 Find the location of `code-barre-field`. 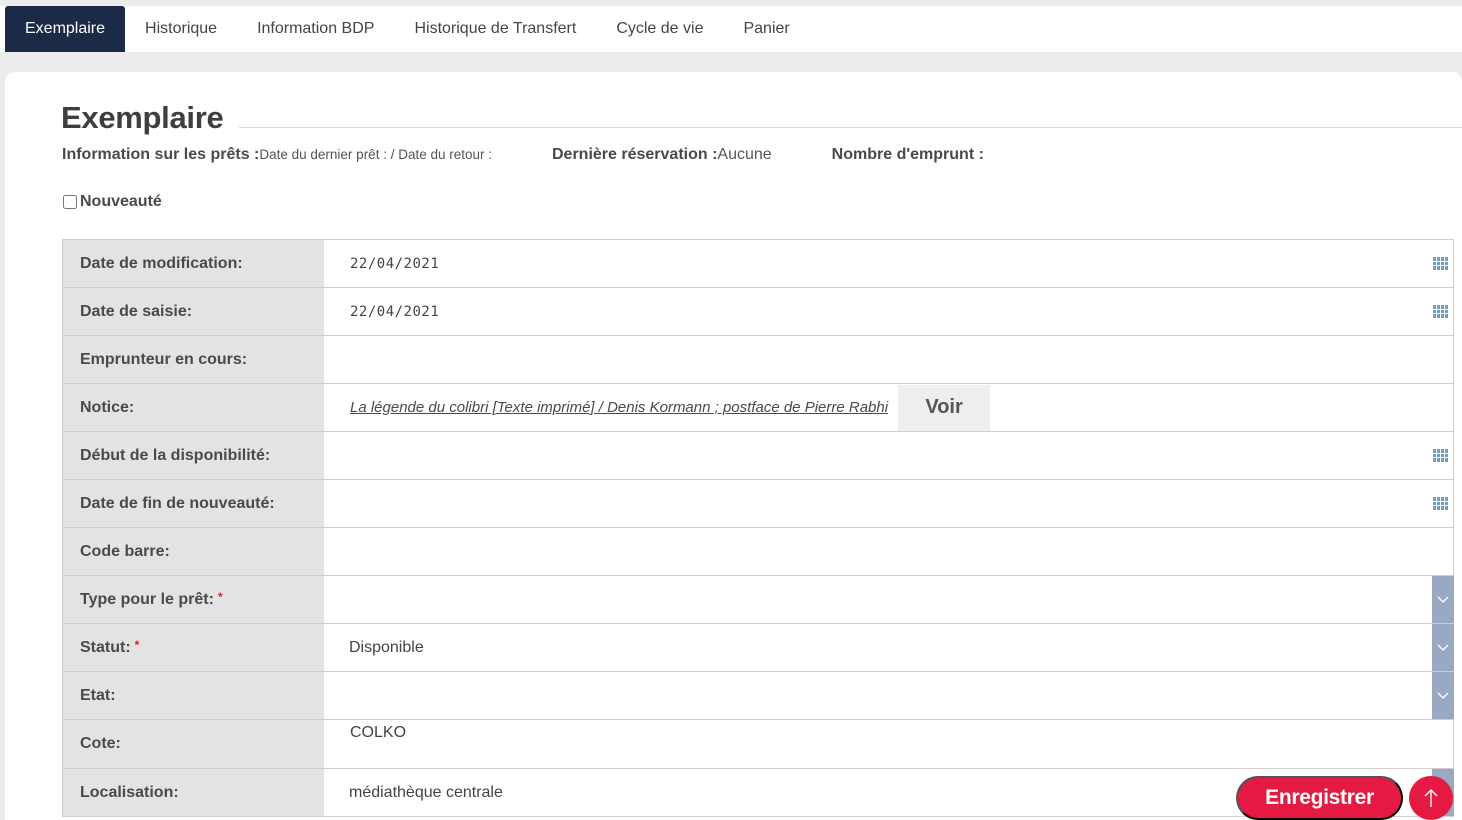

code-barre-field is located at coordinates (889, 551).